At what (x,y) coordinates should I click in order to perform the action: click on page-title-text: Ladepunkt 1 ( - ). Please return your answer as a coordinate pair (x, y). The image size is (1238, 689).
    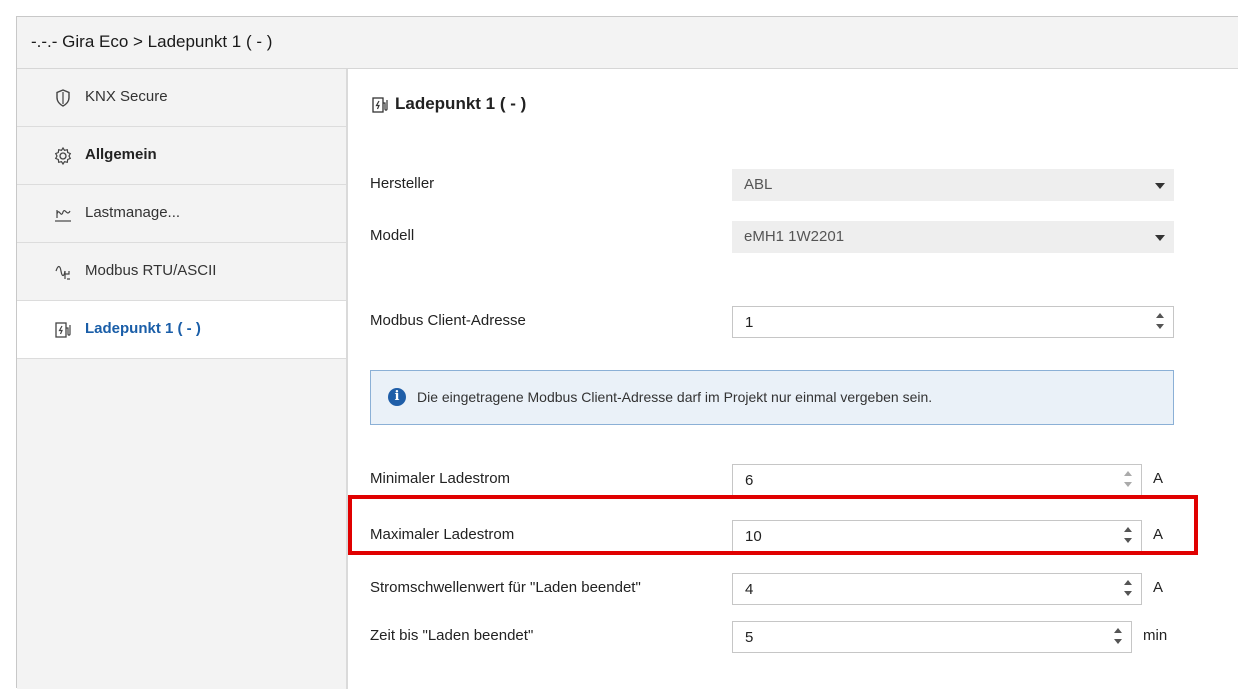
    Looking at the image, I should click on (461, 103).